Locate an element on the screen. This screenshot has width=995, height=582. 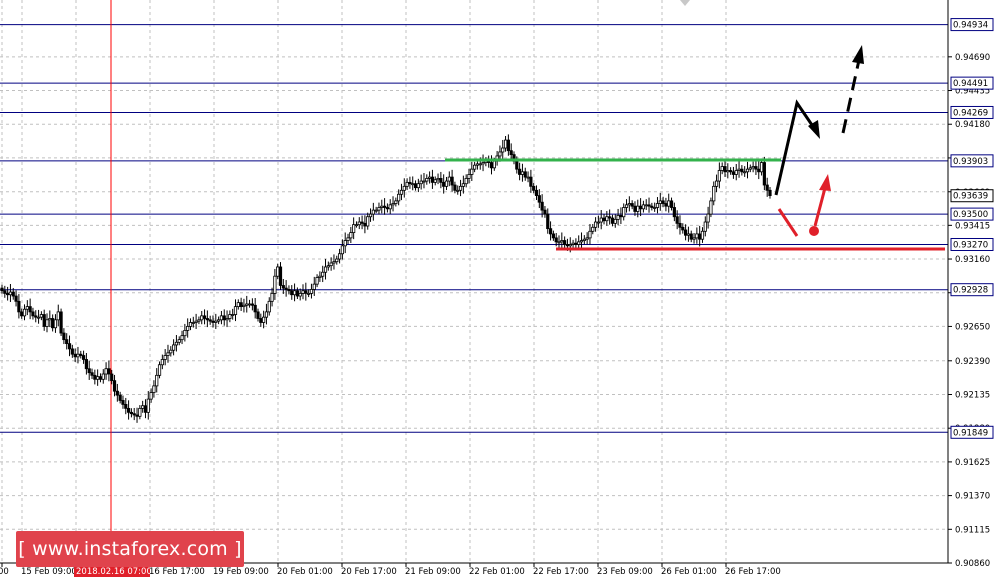
price-tick-label: 0.94690 is located at coordinates (972, 58).